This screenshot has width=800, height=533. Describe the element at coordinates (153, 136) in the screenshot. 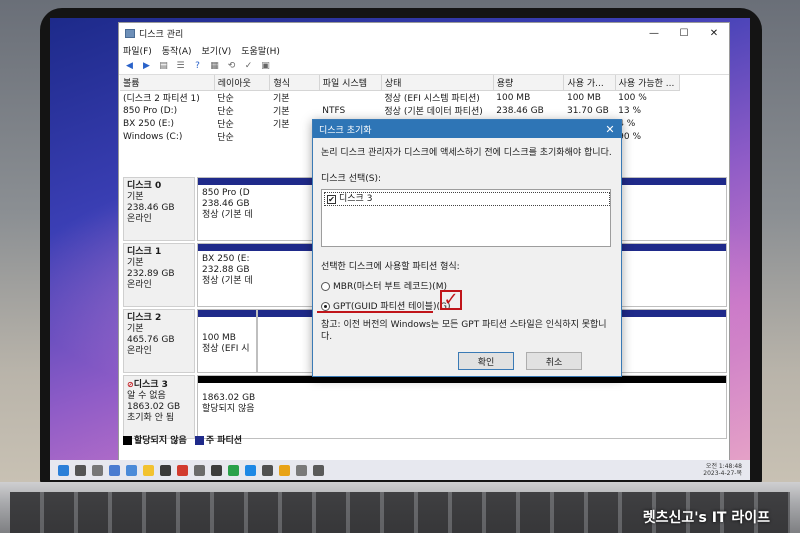

I see `cell: Windows (C:)` at that location.